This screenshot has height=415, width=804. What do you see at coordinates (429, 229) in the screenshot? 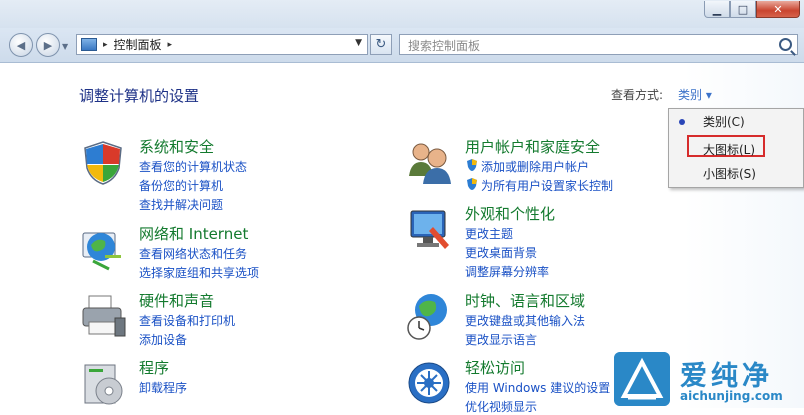
I see `monitor-icon` at bounding box center [429, 229].